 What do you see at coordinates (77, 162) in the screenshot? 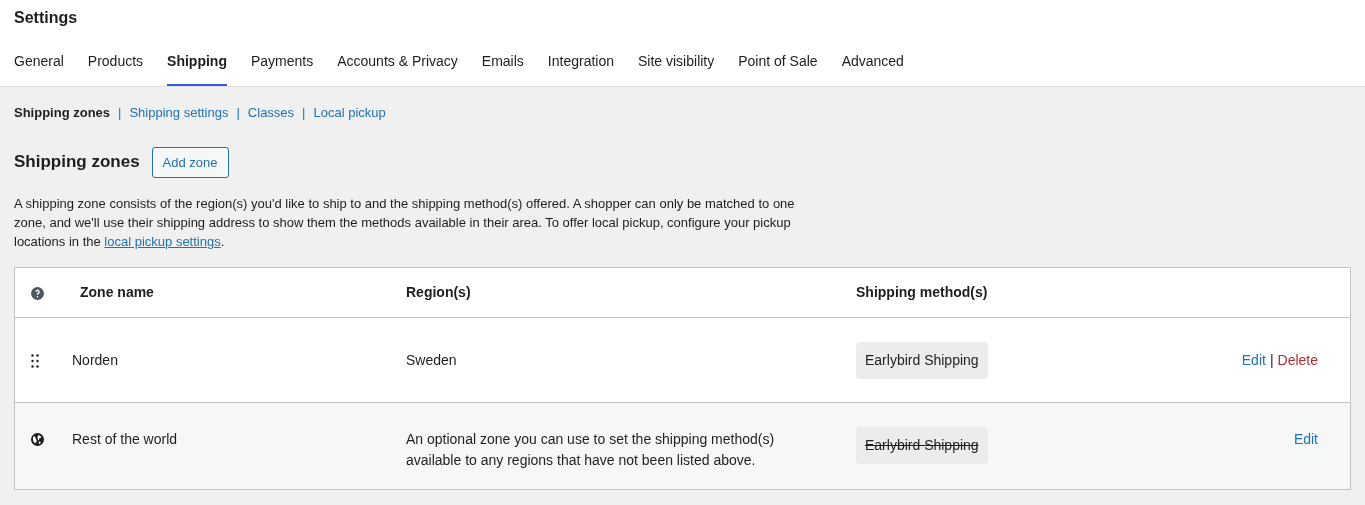
I see `section-heading: Shipping zones` at bounding box center [77, 162].